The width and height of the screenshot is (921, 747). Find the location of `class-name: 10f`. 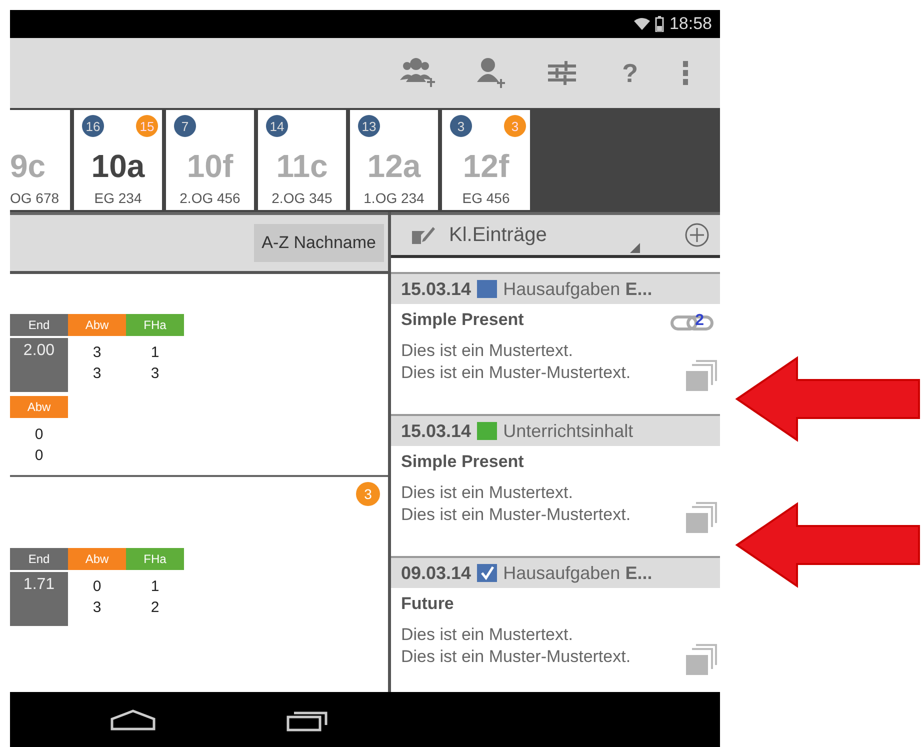

class-name: 10f is located at coordinates (210, 166).